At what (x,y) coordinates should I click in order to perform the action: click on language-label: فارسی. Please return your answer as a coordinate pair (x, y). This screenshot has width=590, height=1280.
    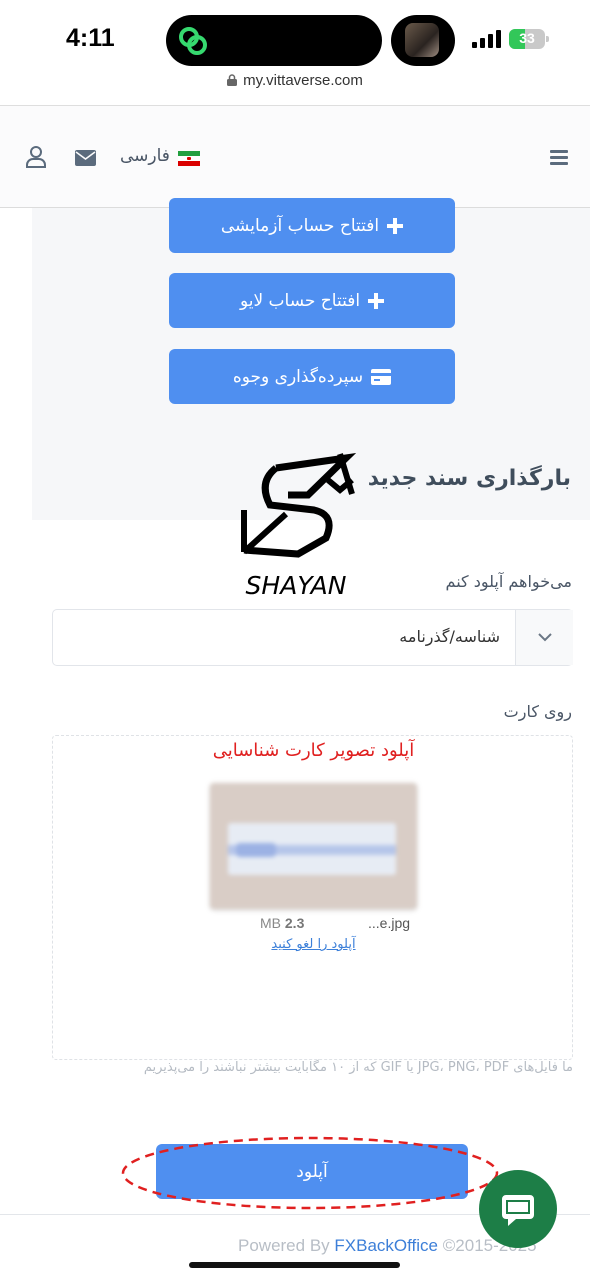
    Looking at the image, I should click on (145, 156).